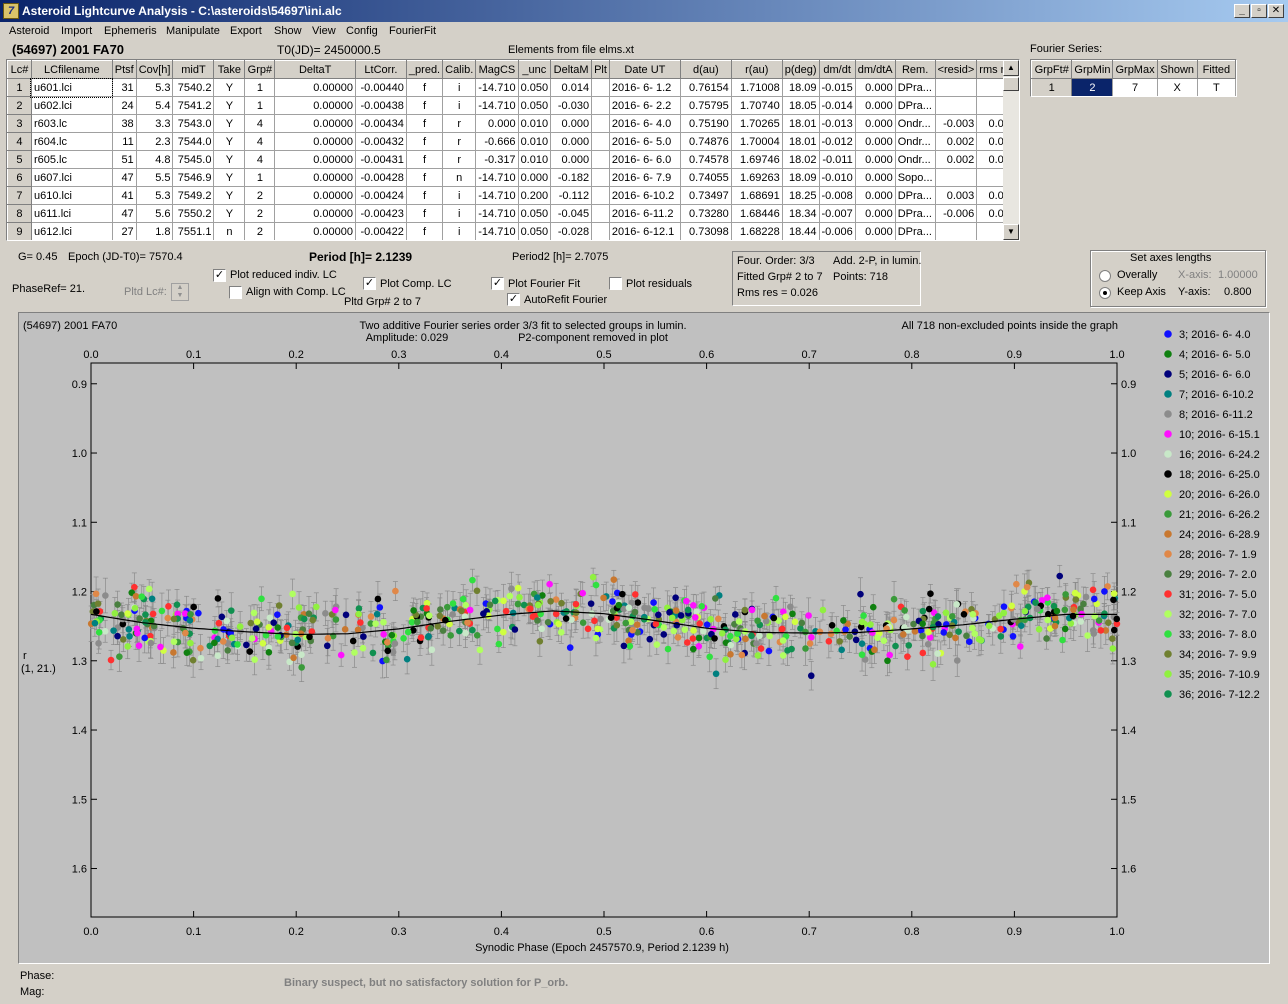 The width and height of the screenshot is (1288, 1004). What do you see at coordinates (571, 231) in the screenshot?
I see `table-cell: -0.028` at bounding box center [571, 231].